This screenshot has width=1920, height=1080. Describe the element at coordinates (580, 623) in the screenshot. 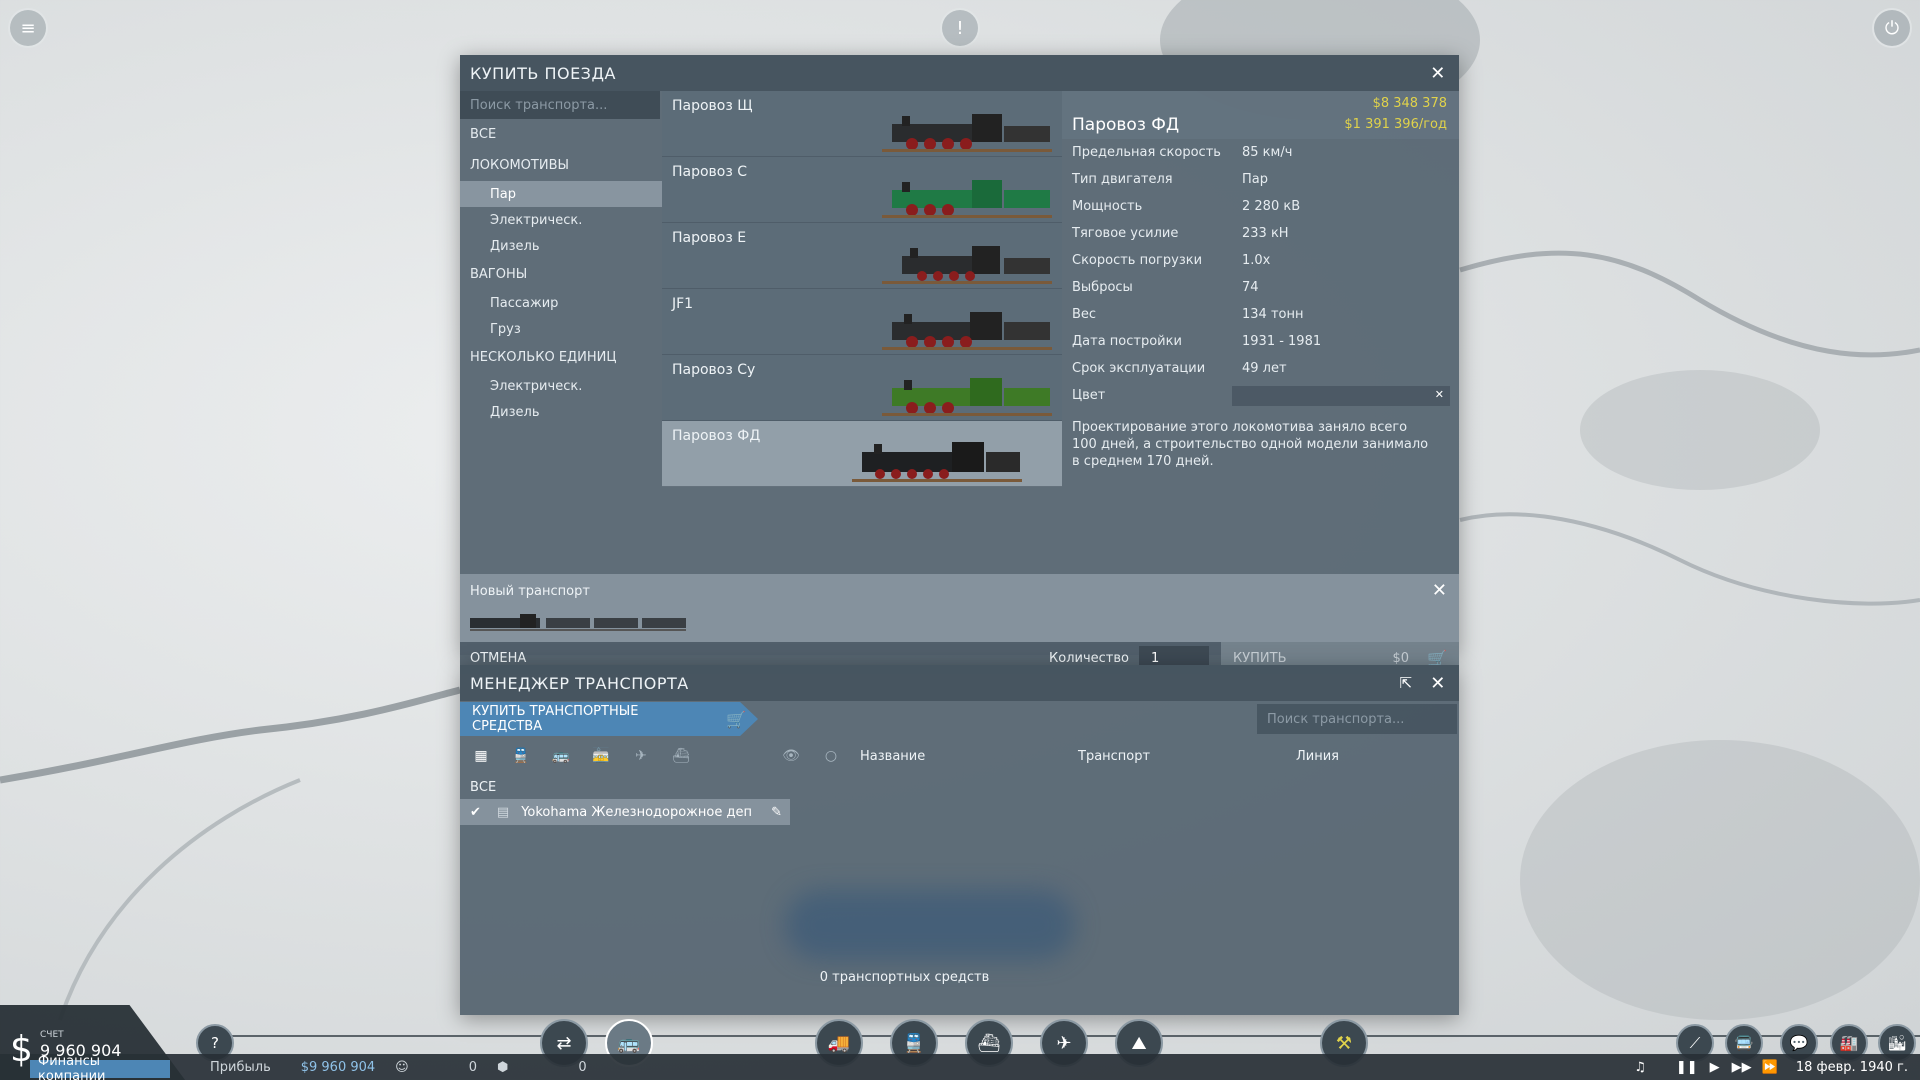

I see `train-preview` at that location.